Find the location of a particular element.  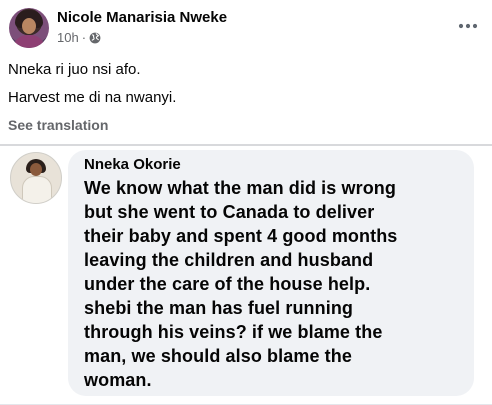

comment-text-line: through his veins? if we blame the is located at coordinates (233, 332).